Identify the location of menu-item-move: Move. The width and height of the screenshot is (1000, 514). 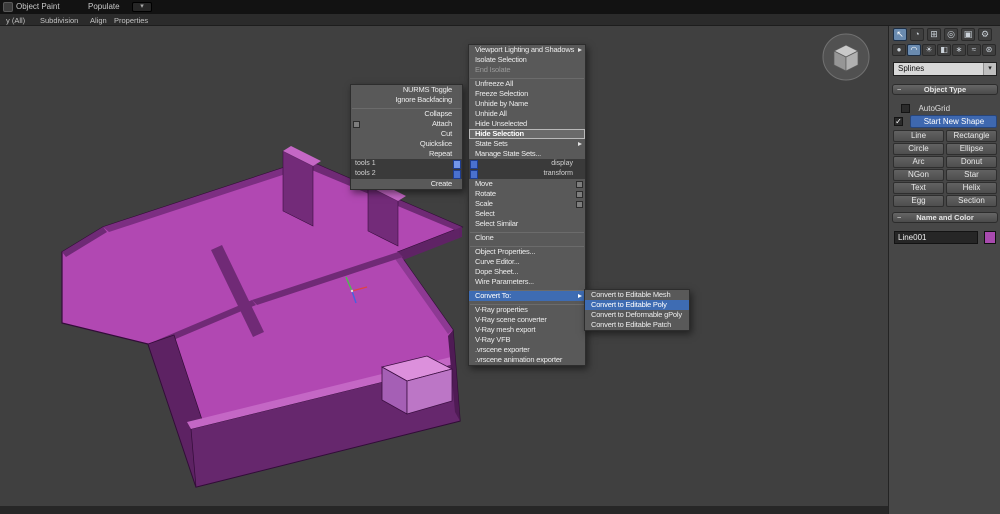
(527, 184).